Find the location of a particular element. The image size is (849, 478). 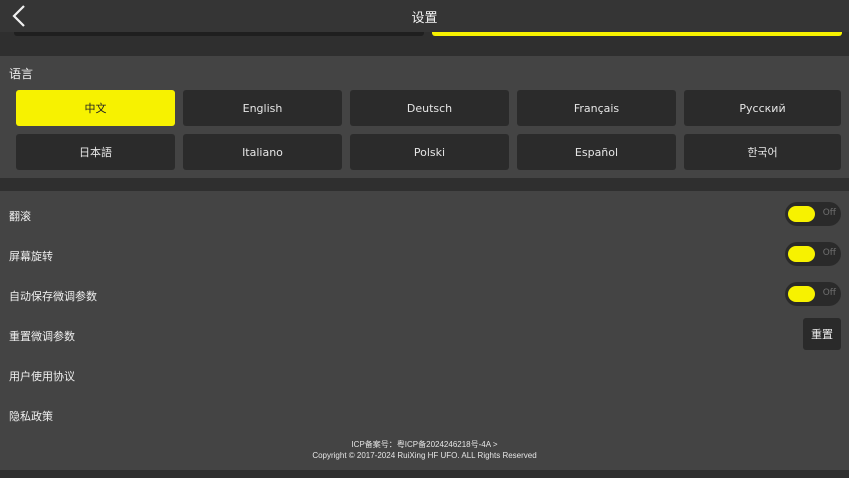

tab-strip is located at coordinates (424, 36).